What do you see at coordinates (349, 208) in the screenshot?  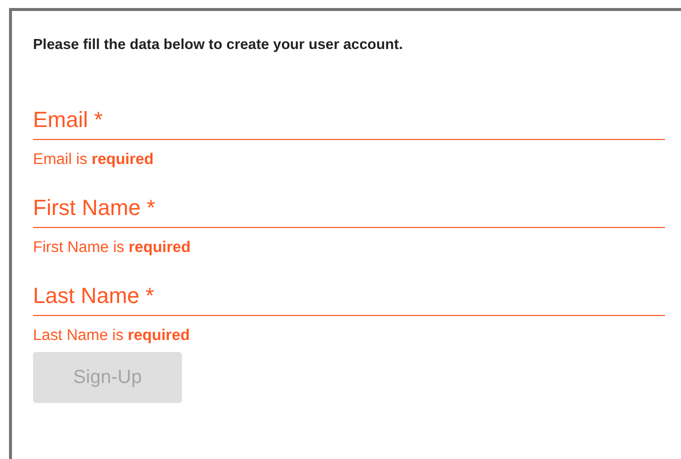 I see `input-field: First Name *` at bounding box center [349, 208].